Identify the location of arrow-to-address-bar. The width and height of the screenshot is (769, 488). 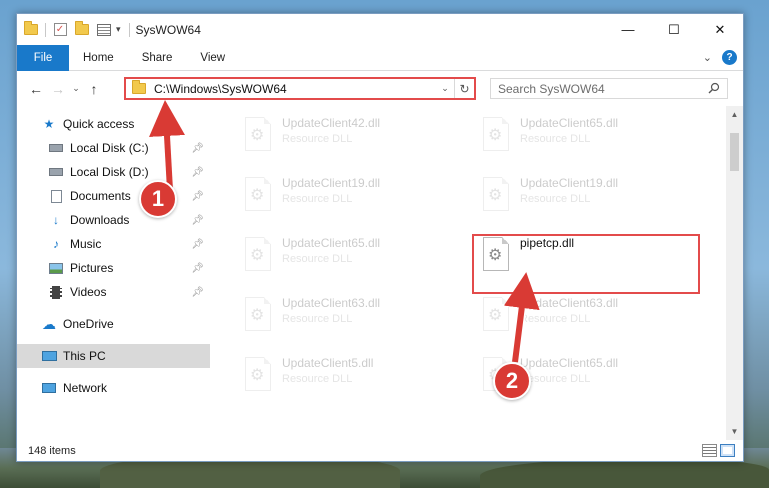
(167, 145).